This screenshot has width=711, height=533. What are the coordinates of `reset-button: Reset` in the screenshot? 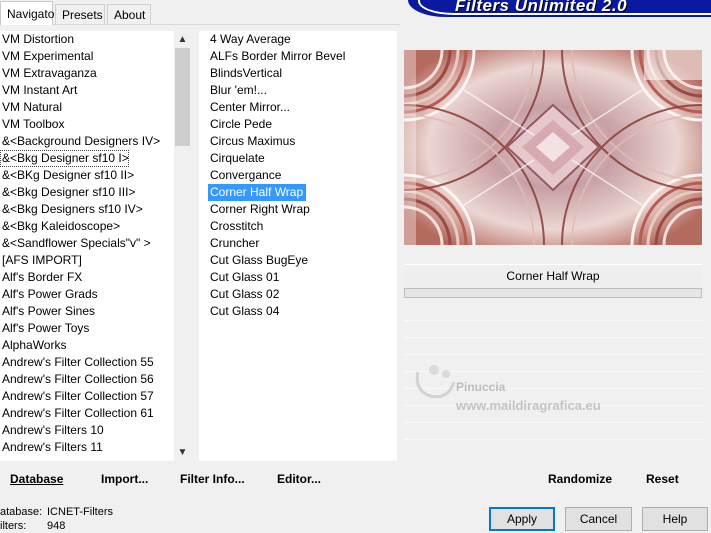 It's located at (662, 479).